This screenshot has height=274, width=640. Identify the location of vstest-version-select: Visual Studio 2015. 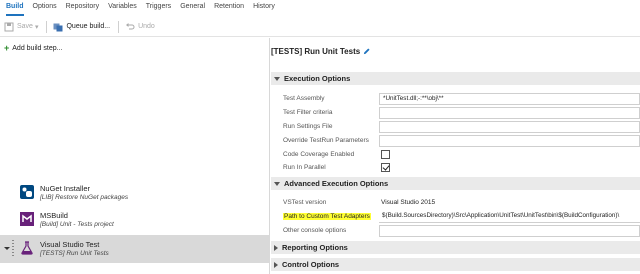
(408, 202).